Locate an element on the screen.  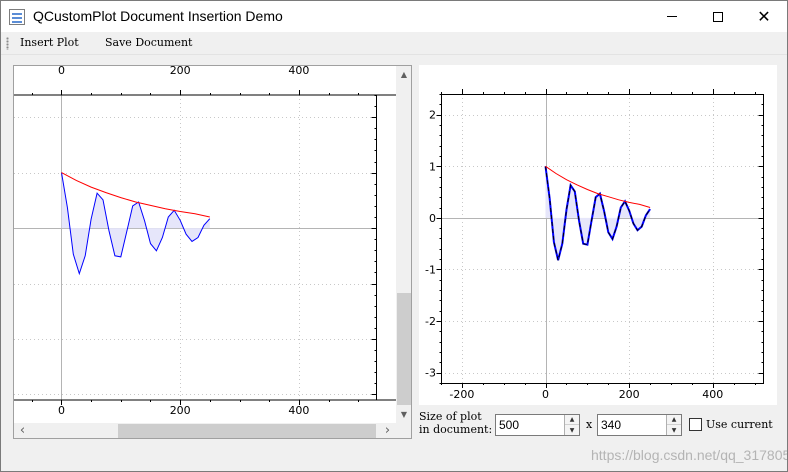
scroll-up-icon: ▲ is located at coordinates (403, 74).